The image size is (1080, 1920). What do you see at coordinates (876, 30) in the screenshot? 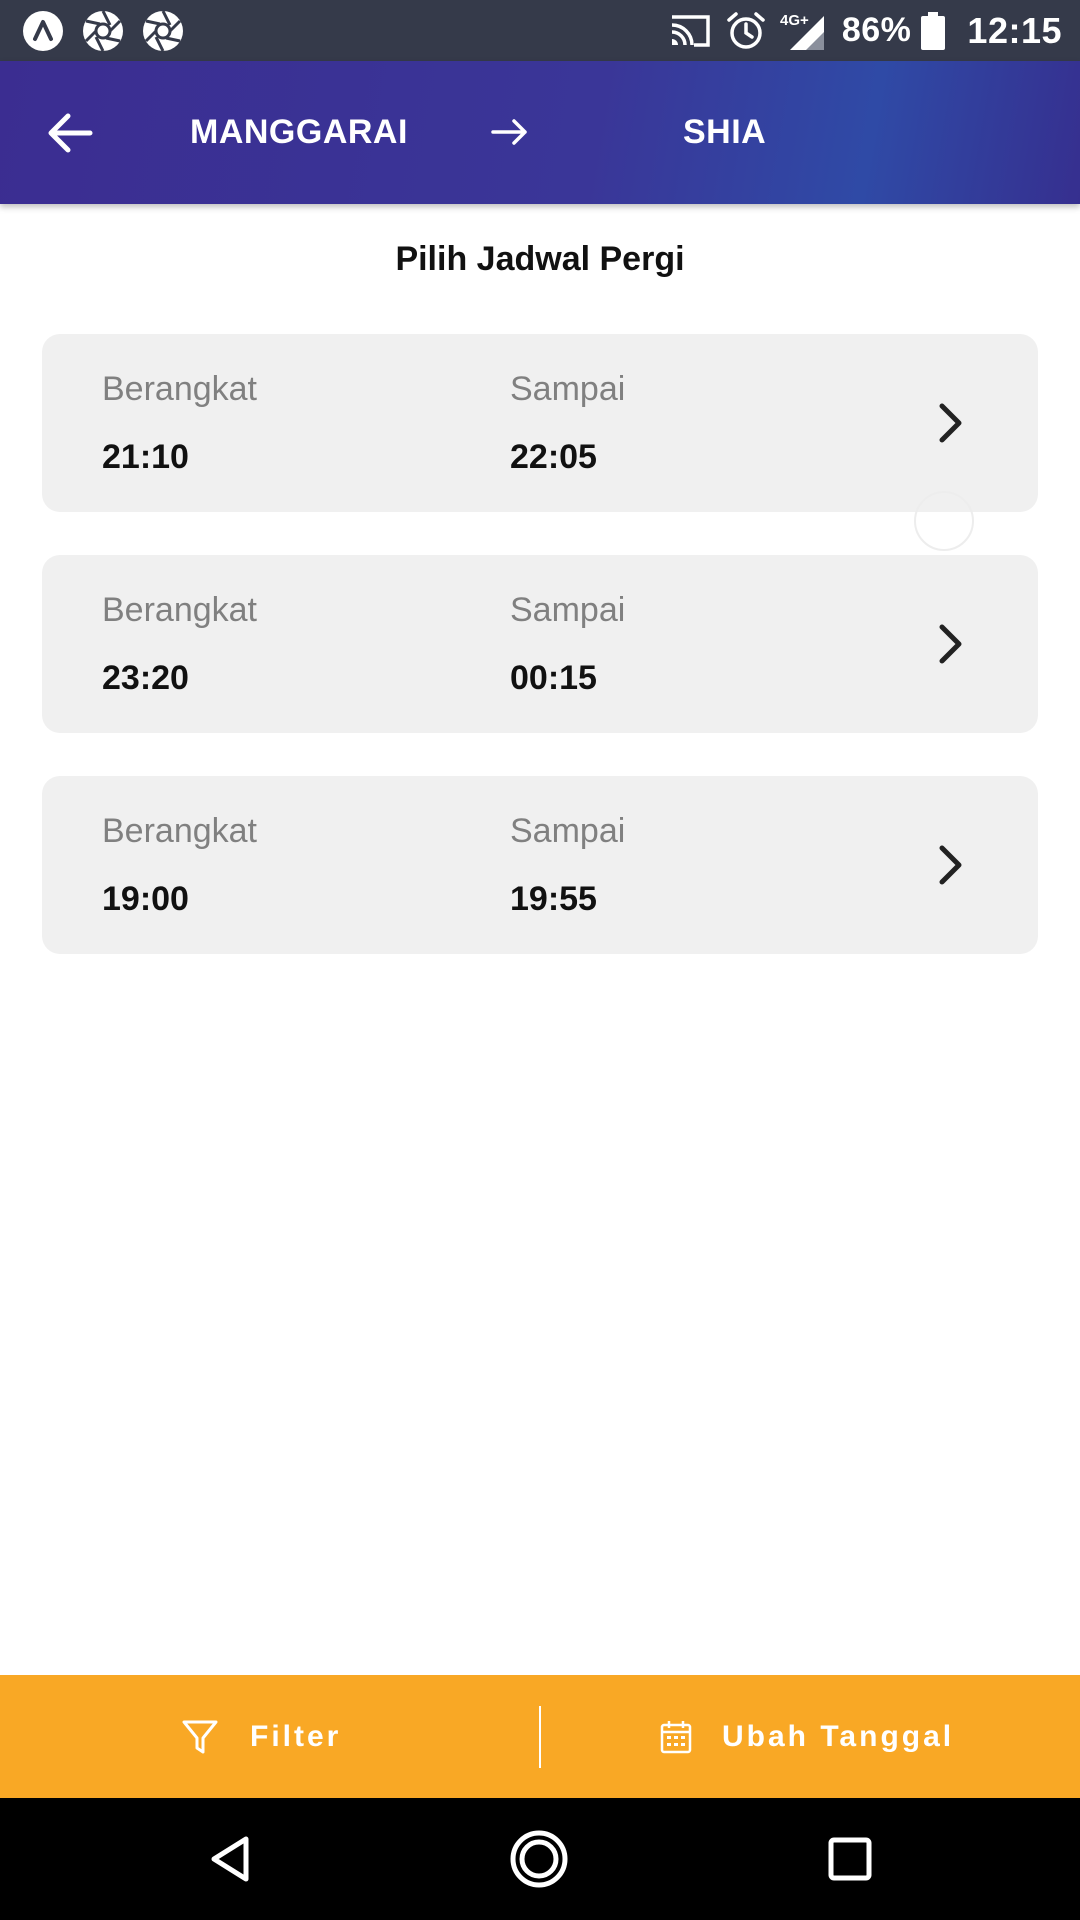
I see `battery-percent: 86%` at bounding box center [876, 30].